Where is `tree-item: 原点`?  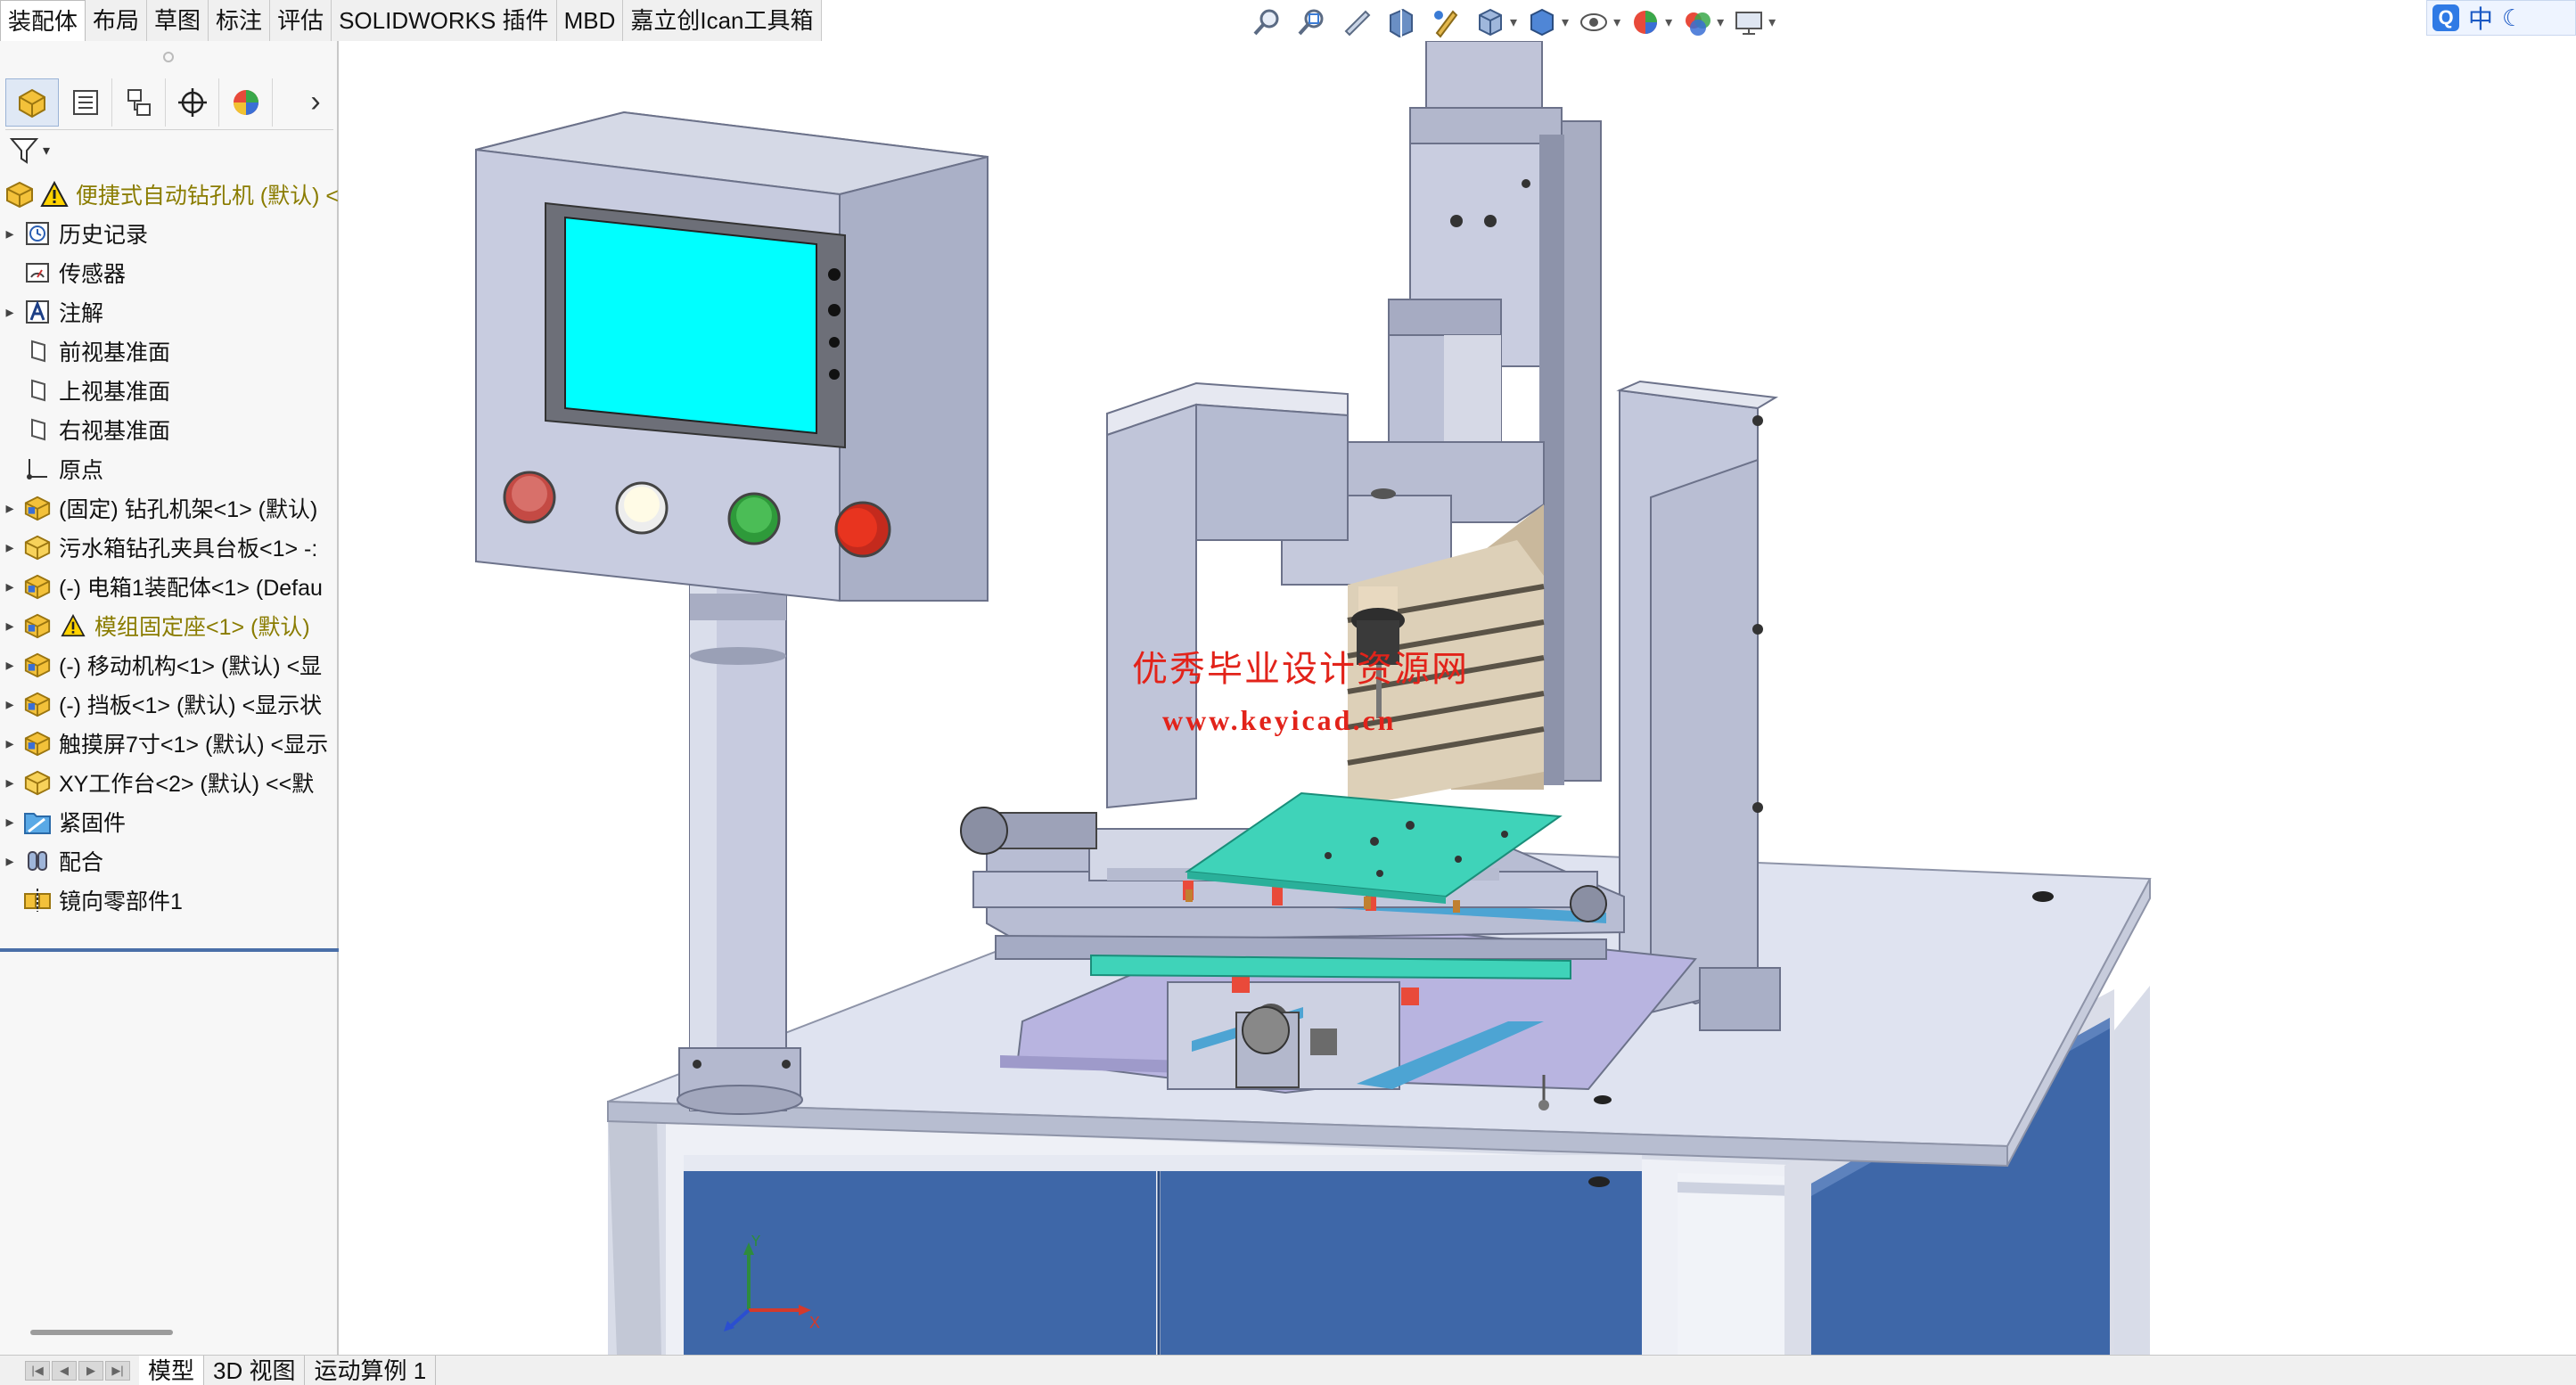 tree-item: 原点 is located at coordinates (169, 468).